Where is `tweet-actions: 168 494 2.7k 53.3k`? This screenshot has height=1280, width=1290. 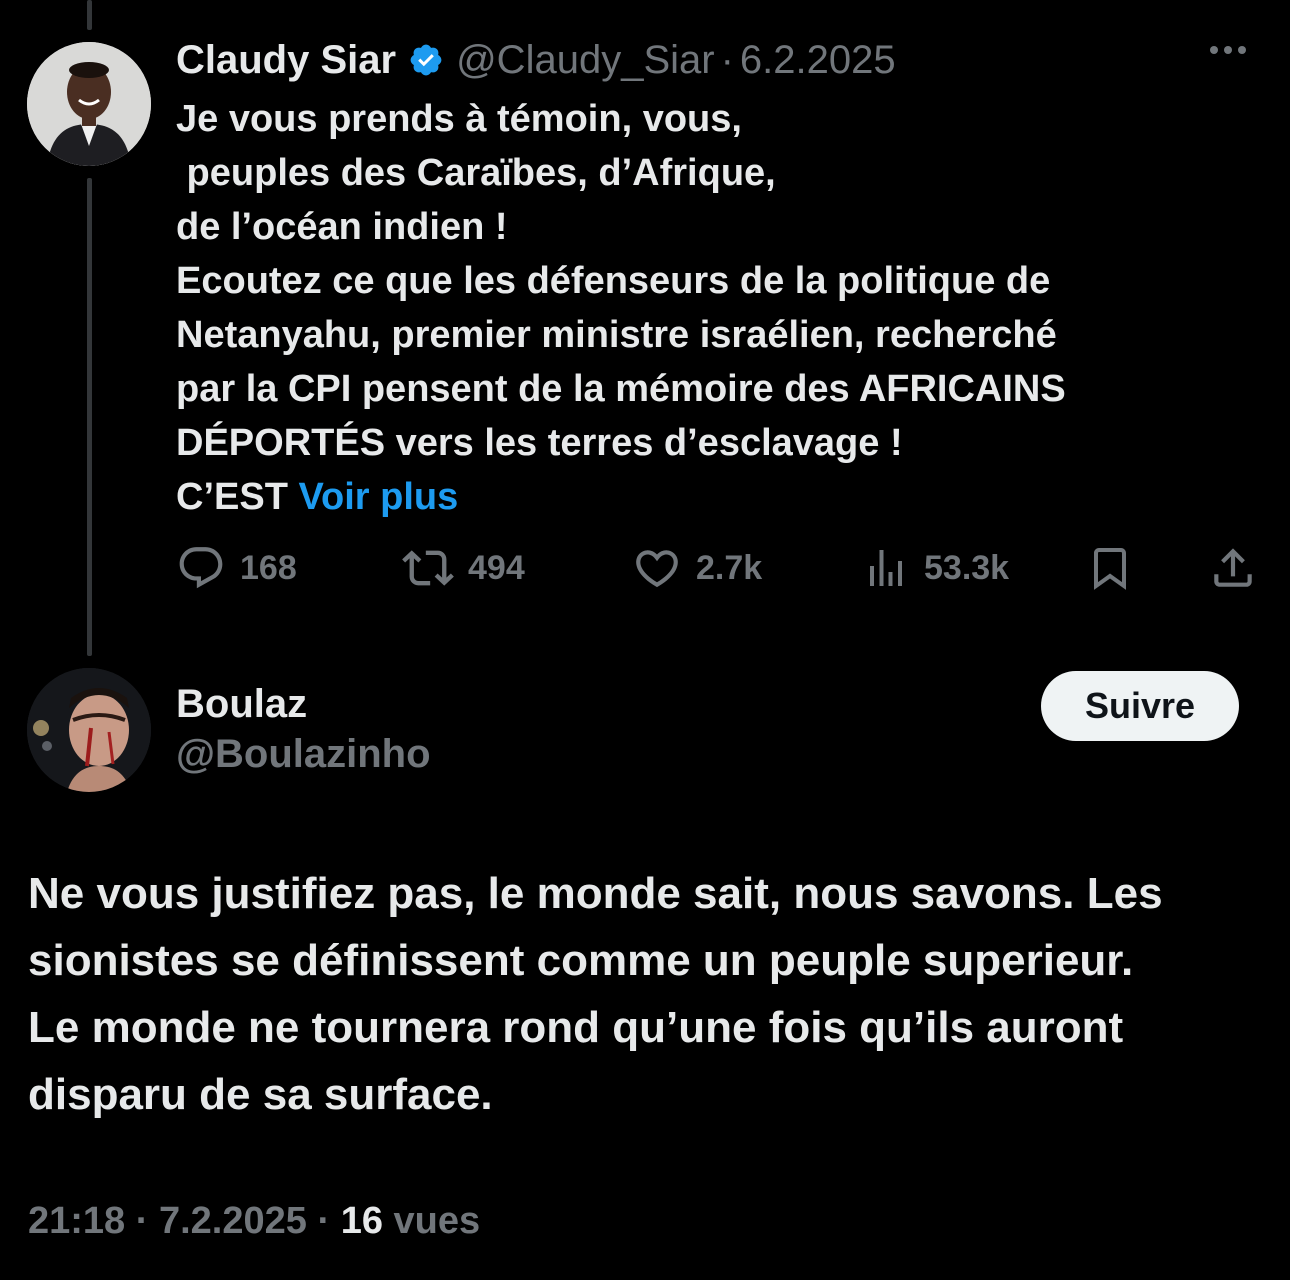 tweet-actions: 168 494 2.7k 53.3k is located at coordinates (721, 568).